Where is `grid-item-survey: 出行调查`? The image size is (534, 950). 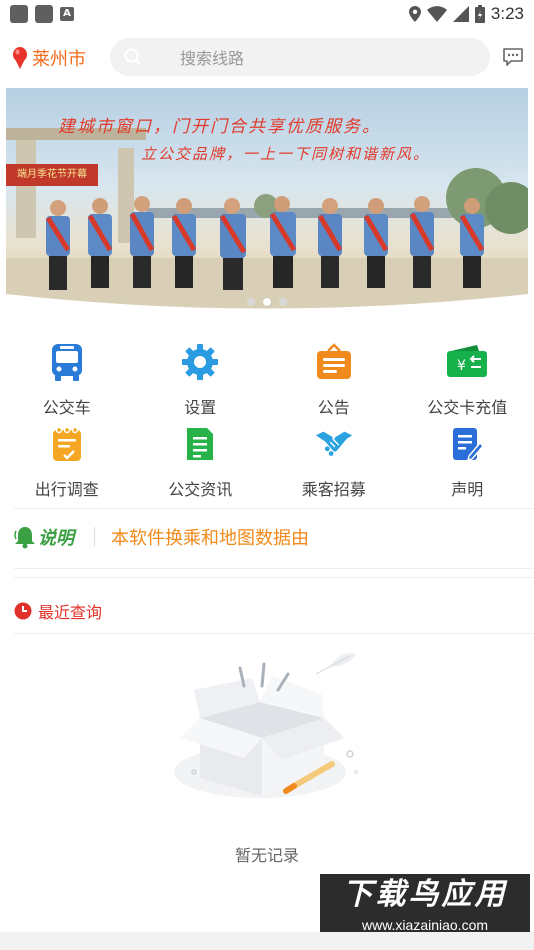 grid-item-survey: 出行调查 is located at coordinates (67, 465).